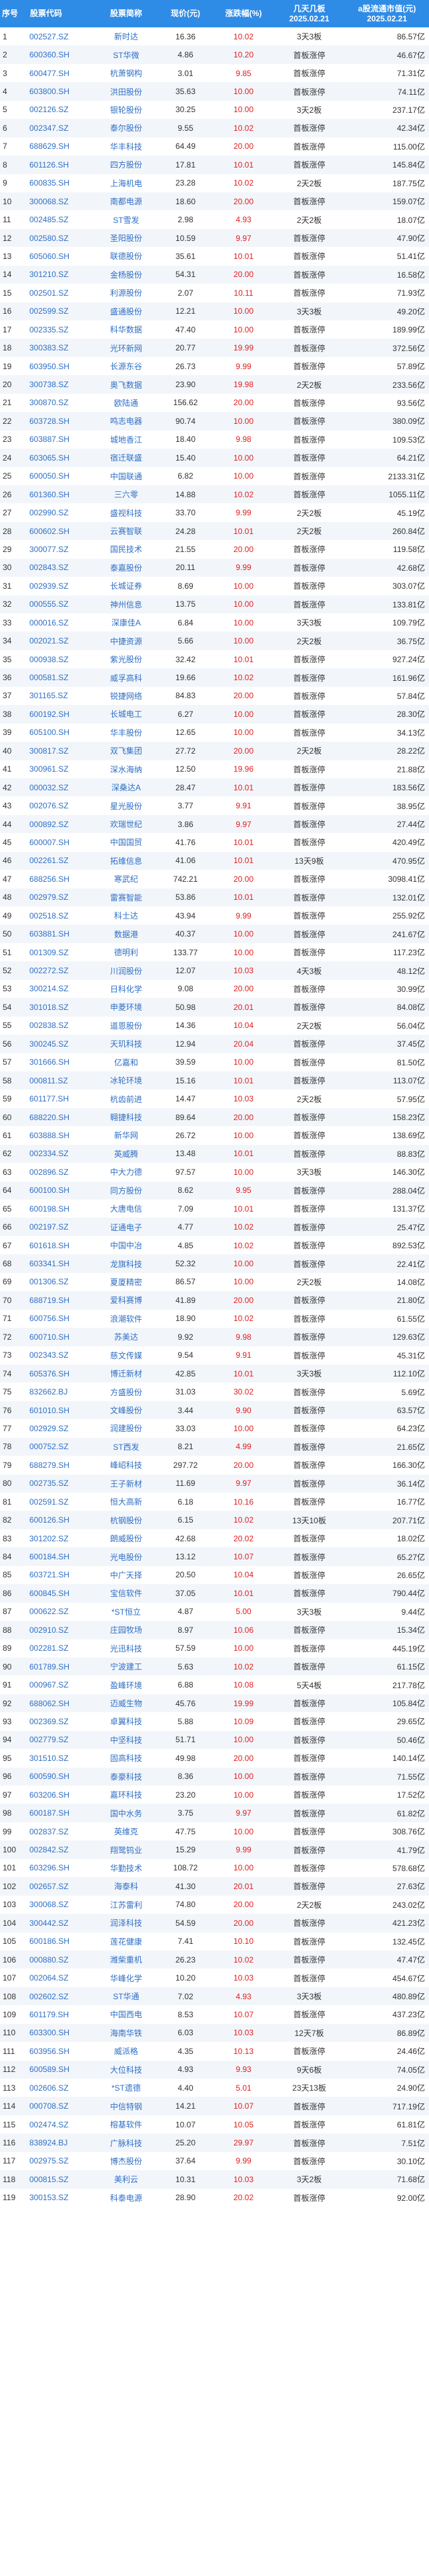  What do you see at coordinates (62, 256) in the screenshot?
I see `stock-code: 605060.SH` at bounding box center [62, 256].